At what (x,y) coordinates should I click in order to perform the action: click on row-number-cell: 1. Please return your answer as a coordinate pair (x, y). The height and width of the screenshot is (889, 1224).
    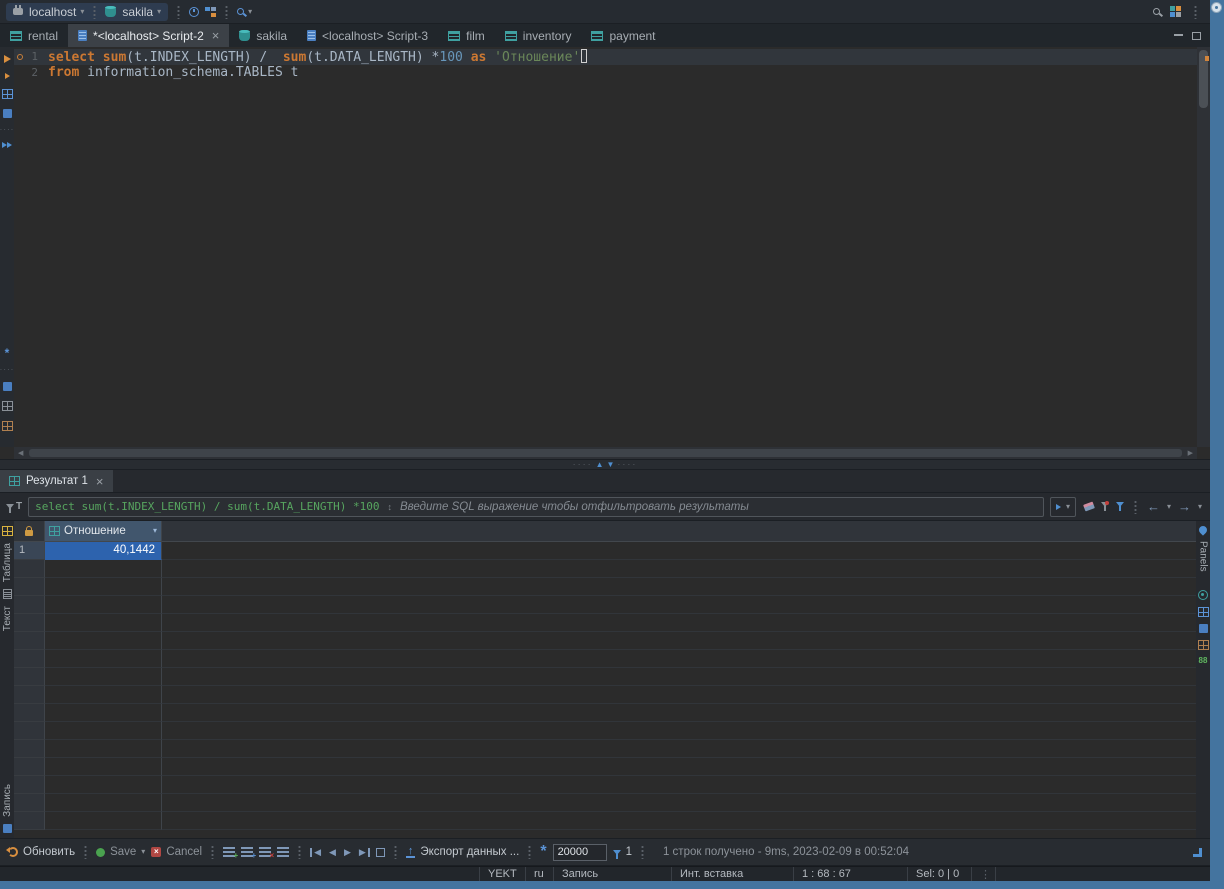
    Looking at the image, I should click on (29, 551).